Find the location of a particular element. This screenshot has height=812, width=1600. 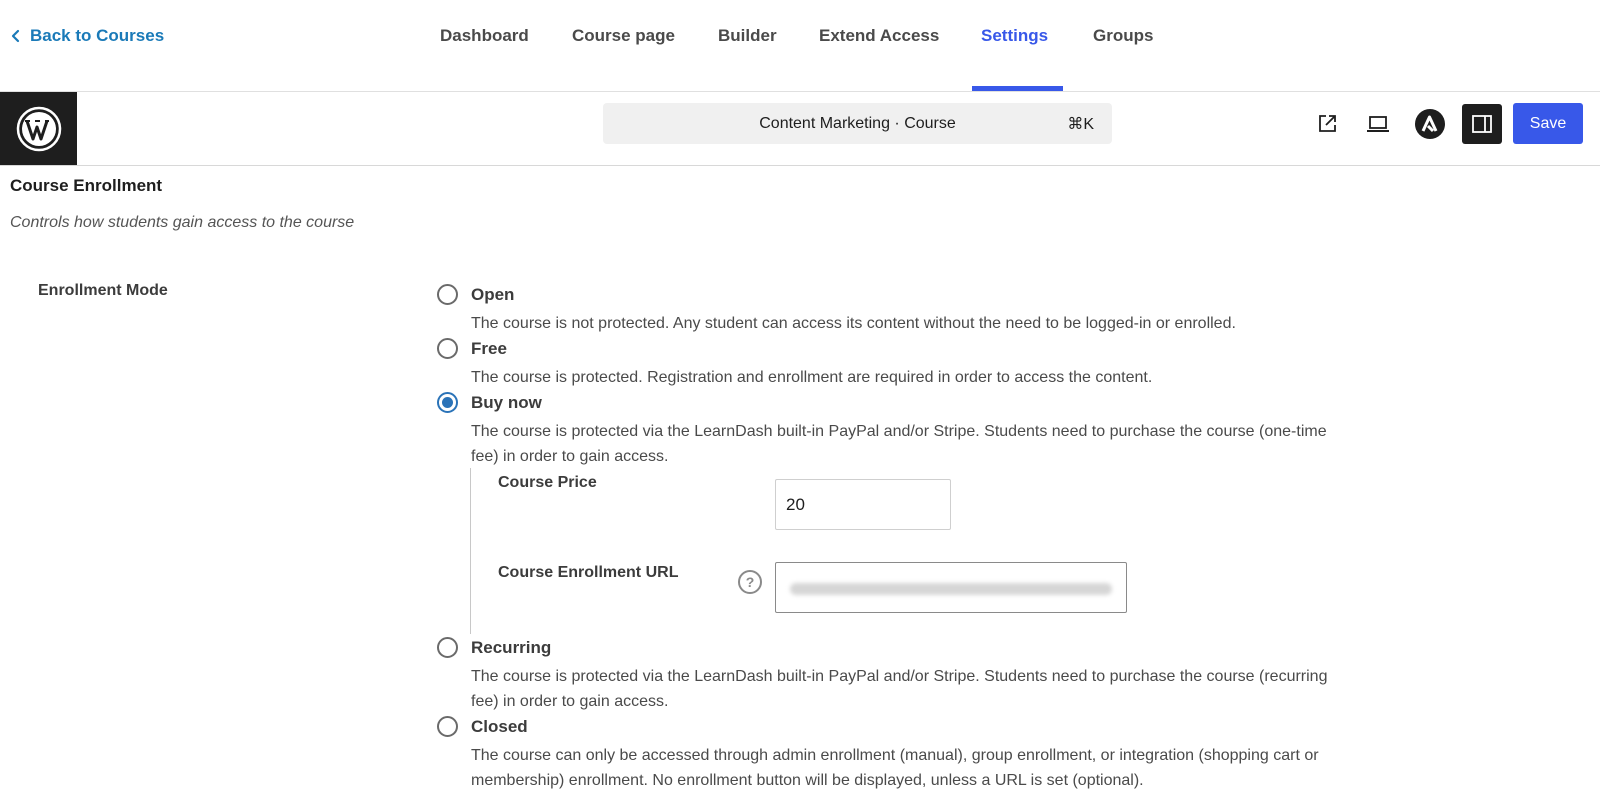

radio-recurring is located at coordinates (447, 647).